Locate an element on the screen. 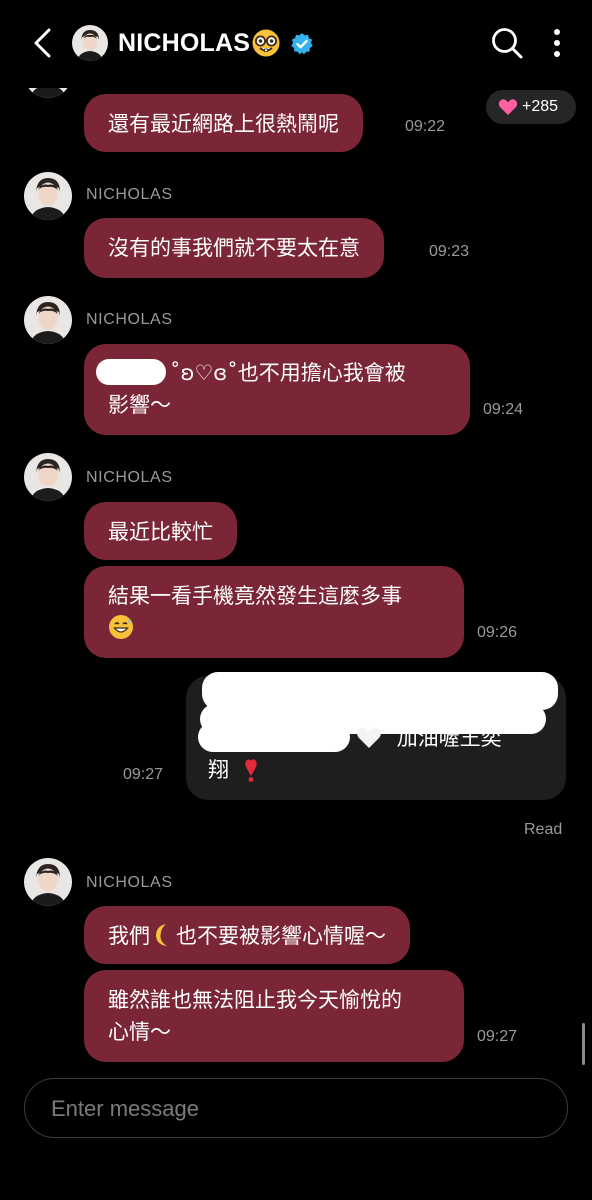  message-text: 結果一看手機竟然發生這麼多事 is located at coordinates (255, 596).